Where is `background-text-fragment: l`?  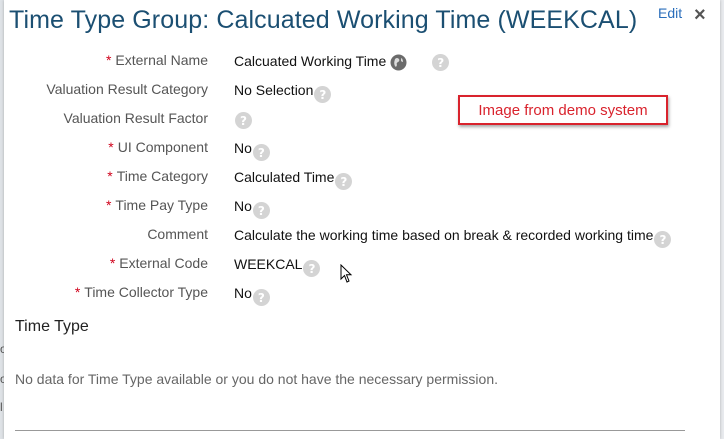
background-text-fragment: l is located at coordinates (1, 407).